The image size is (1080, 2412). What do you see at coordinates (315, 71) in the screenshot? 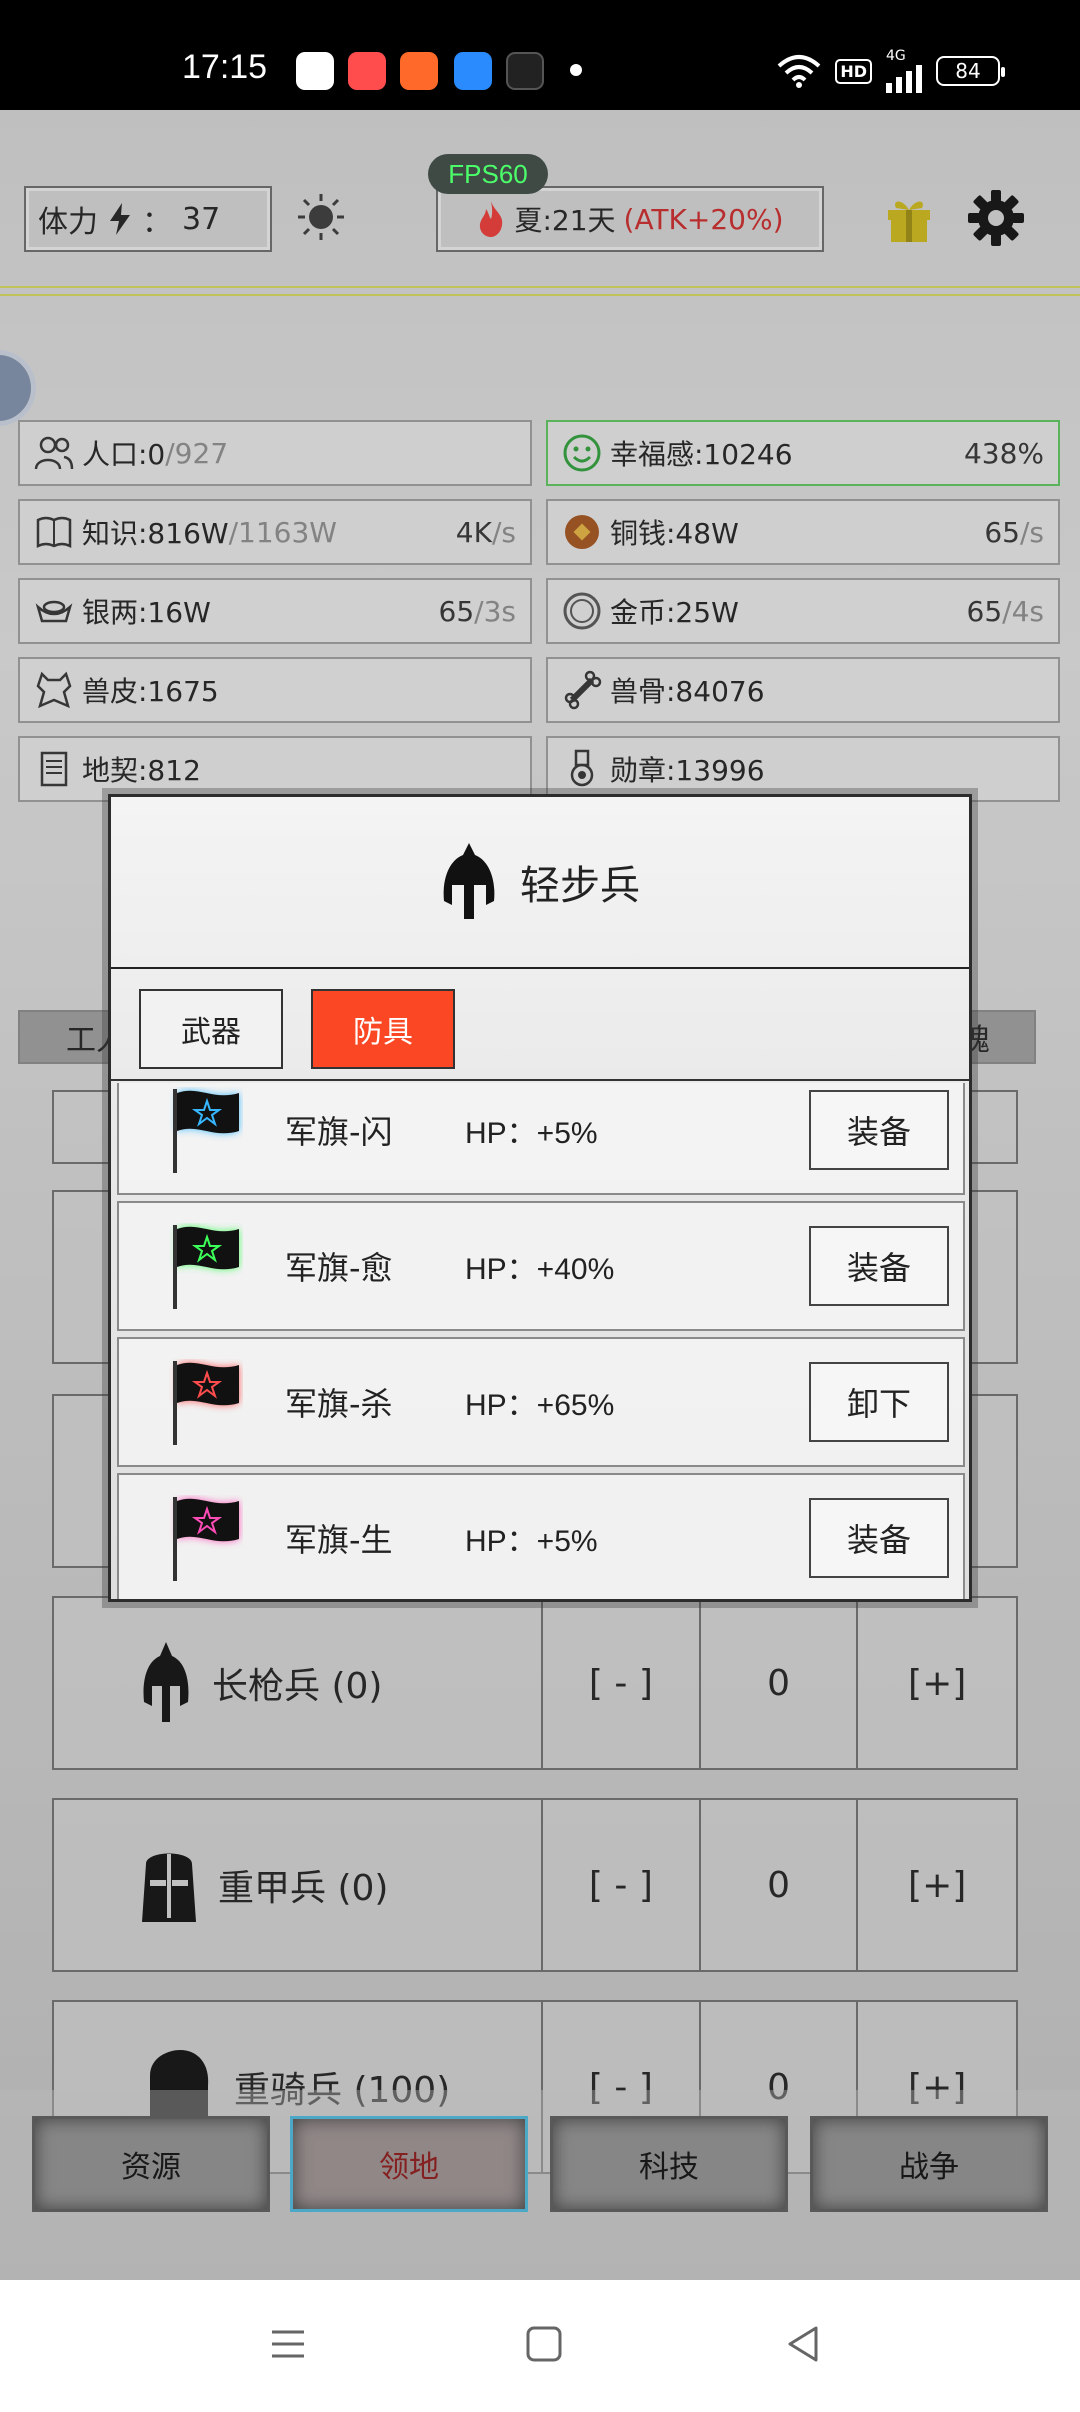
I see `cat-app-icon` at bounding box center [315, 71].